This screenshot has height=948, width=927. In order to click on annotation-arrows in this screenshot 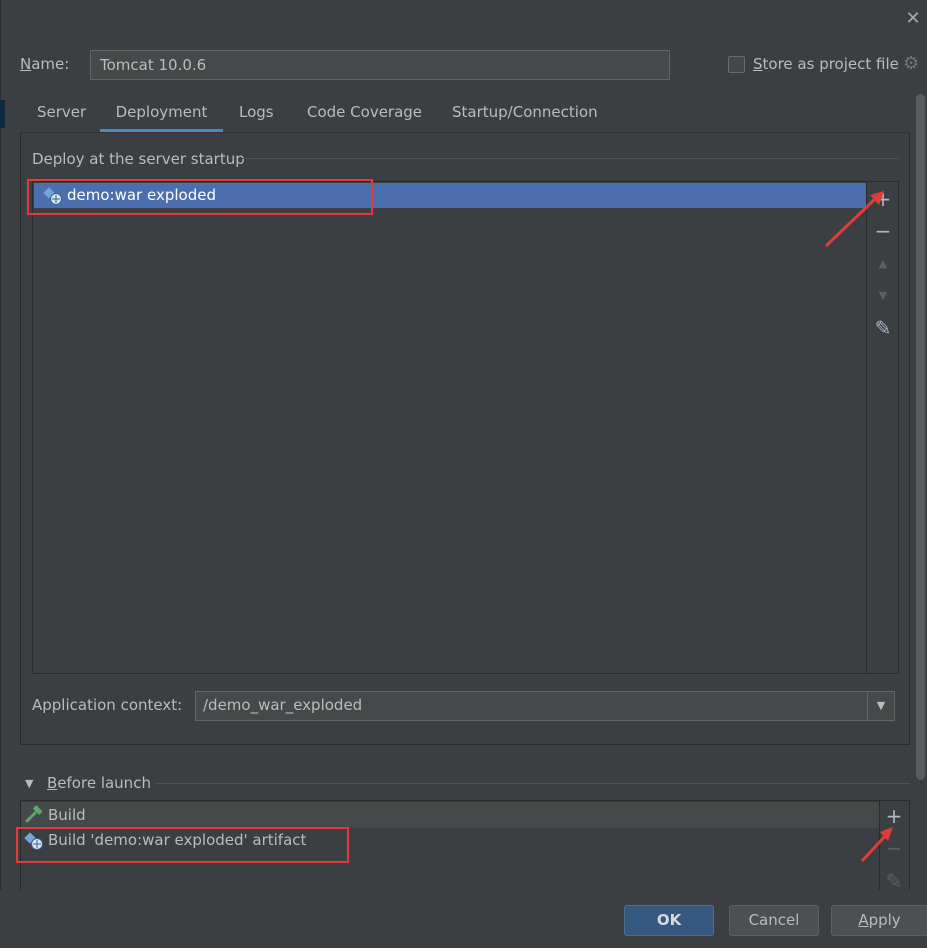, I will do `click(858, 527)`.